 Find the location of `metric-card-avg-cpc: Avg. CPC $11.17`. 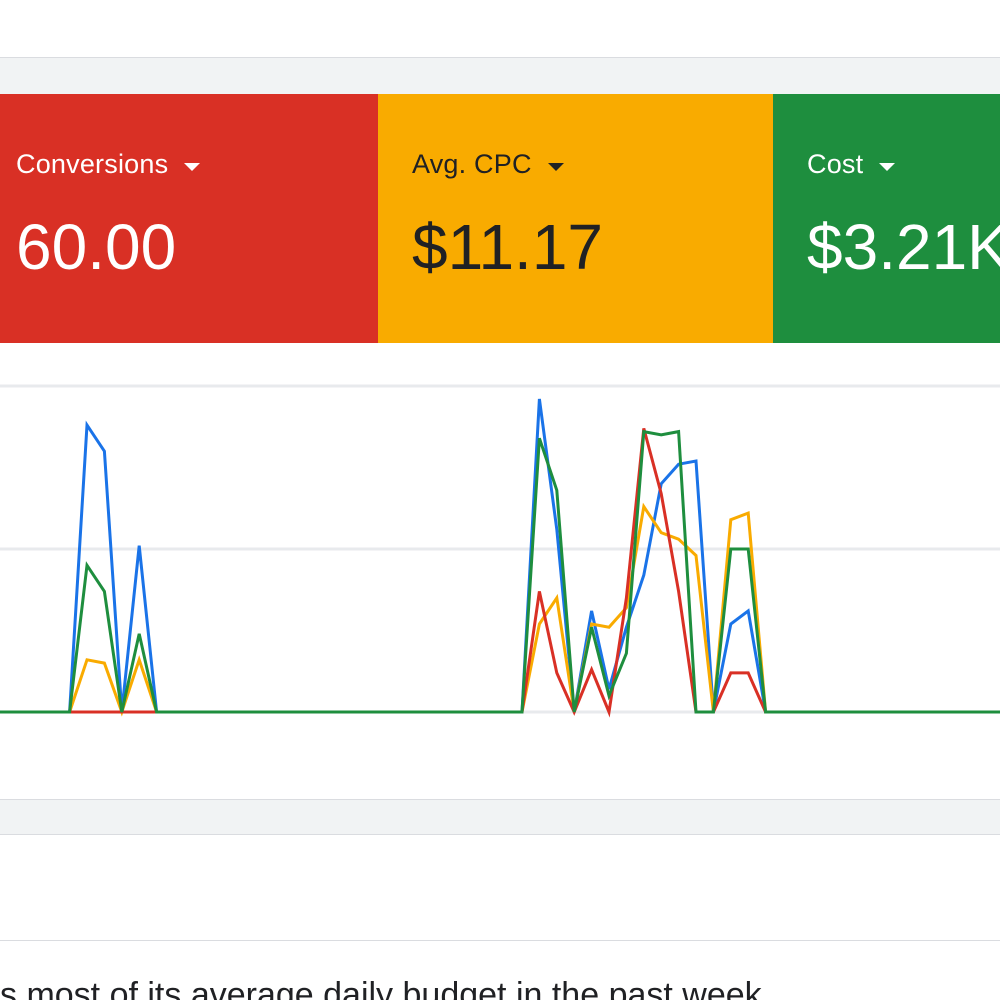

metric-card-avg-cpc: Avg. CPC $11.17 is located at coordinates (575, 218).